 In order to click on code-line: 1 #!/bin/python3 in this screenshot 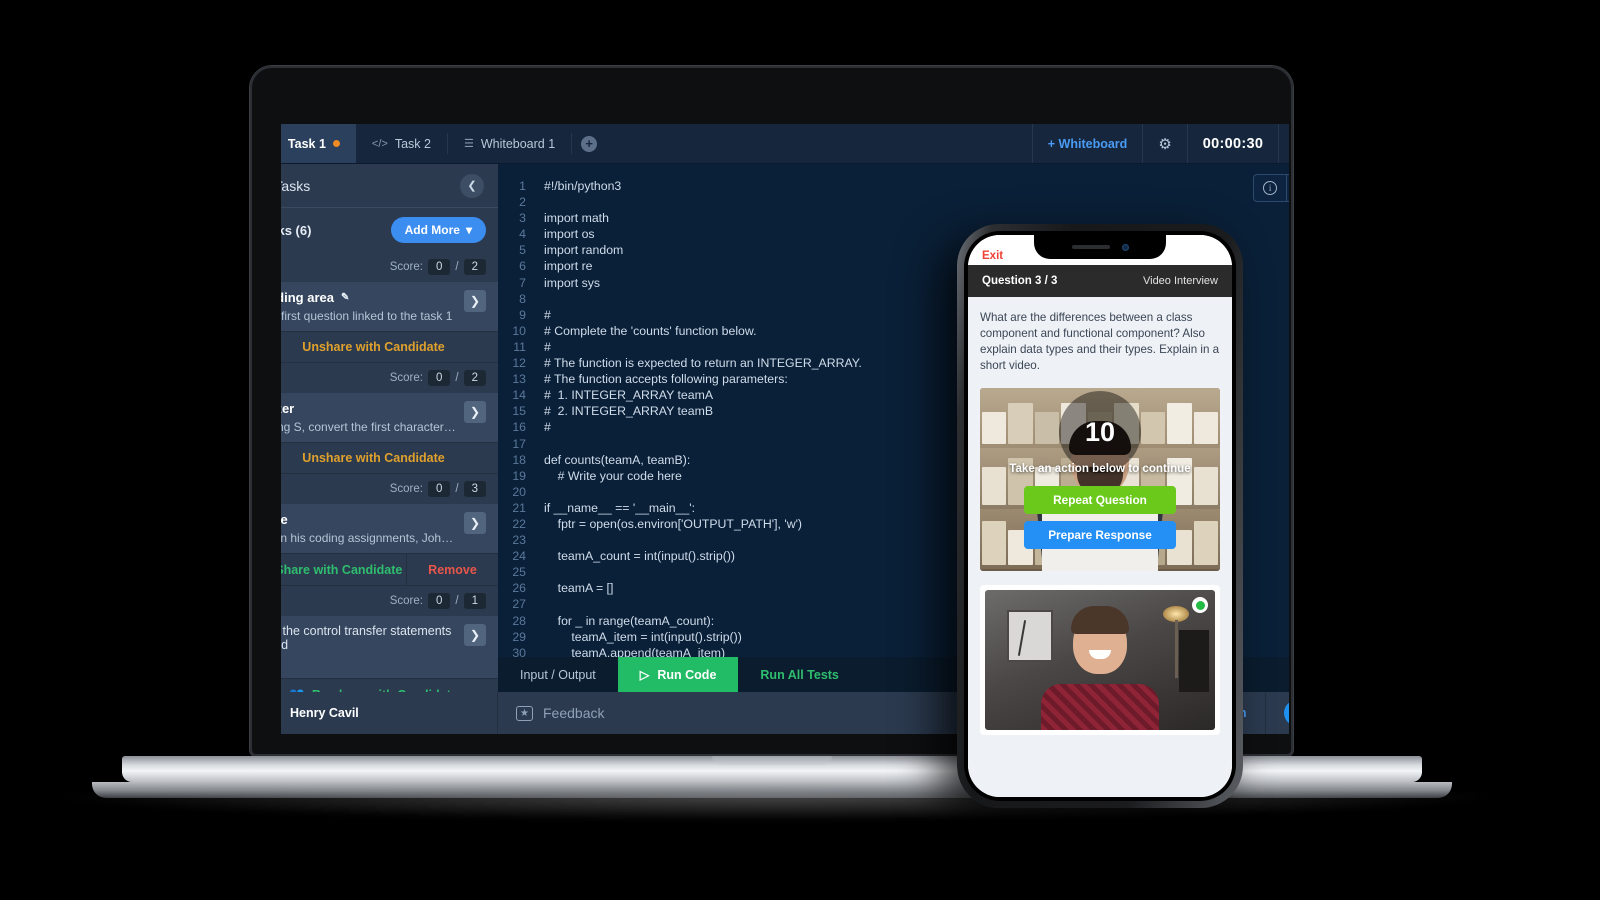, I will do `click(893, 186)`.